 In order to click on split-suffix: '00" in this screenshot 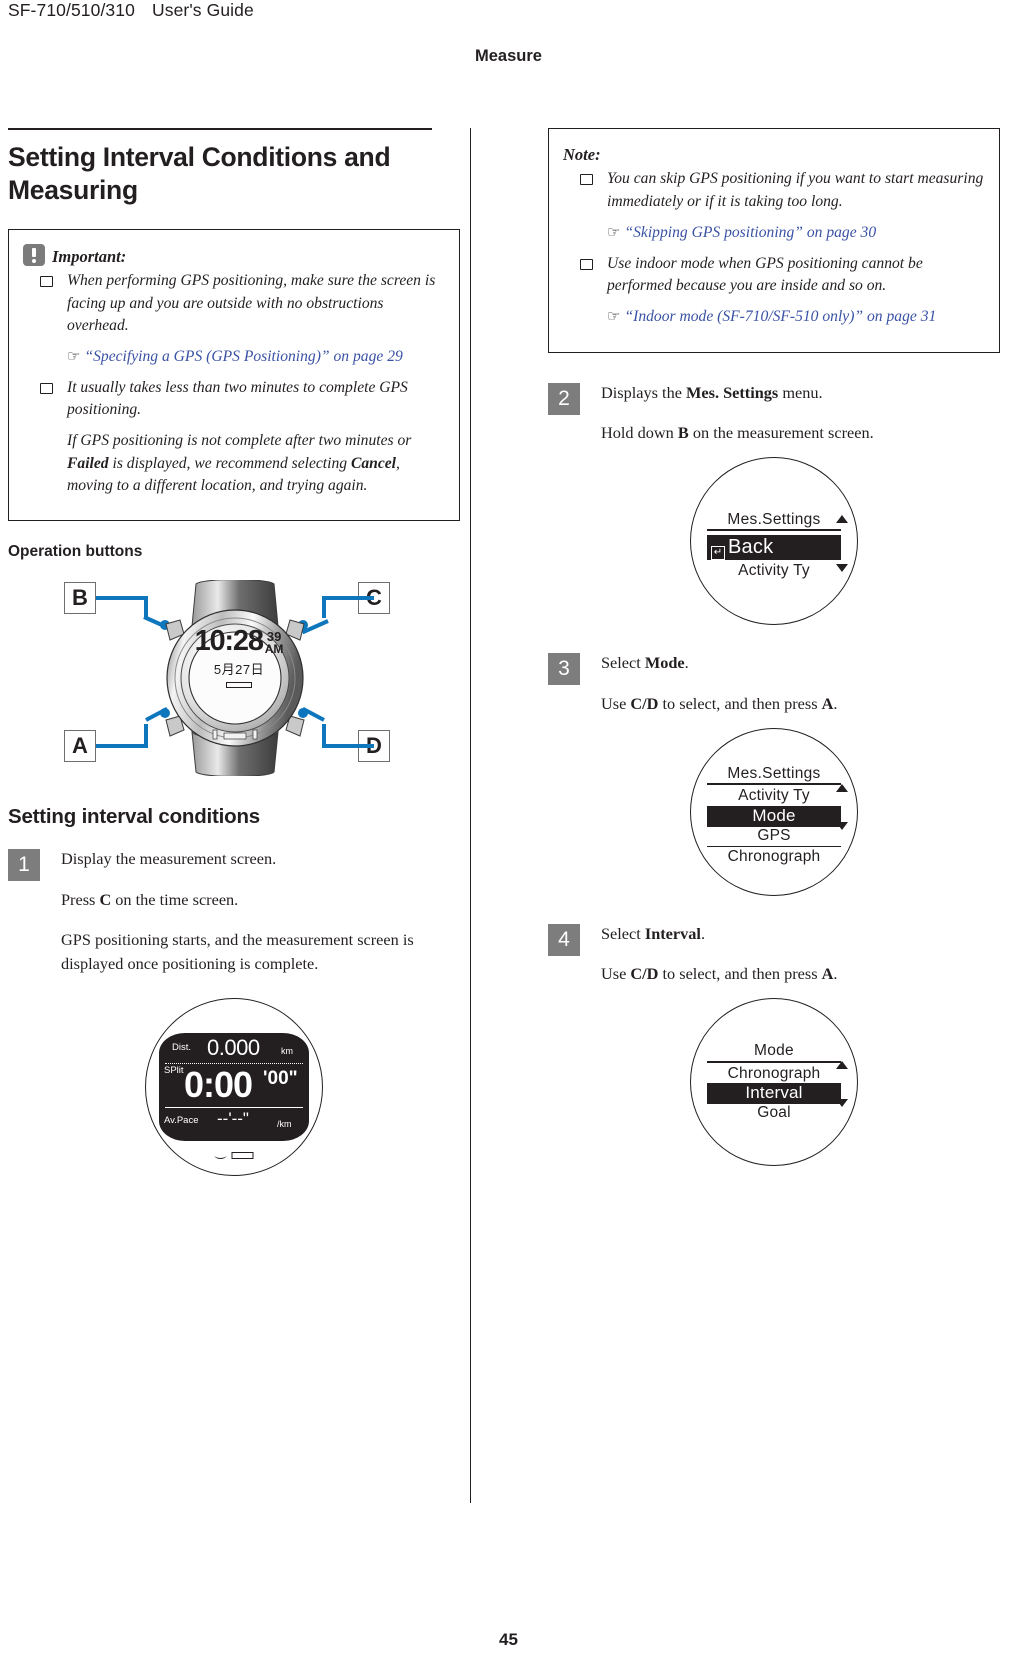, I will do `click(280, 1078)`.